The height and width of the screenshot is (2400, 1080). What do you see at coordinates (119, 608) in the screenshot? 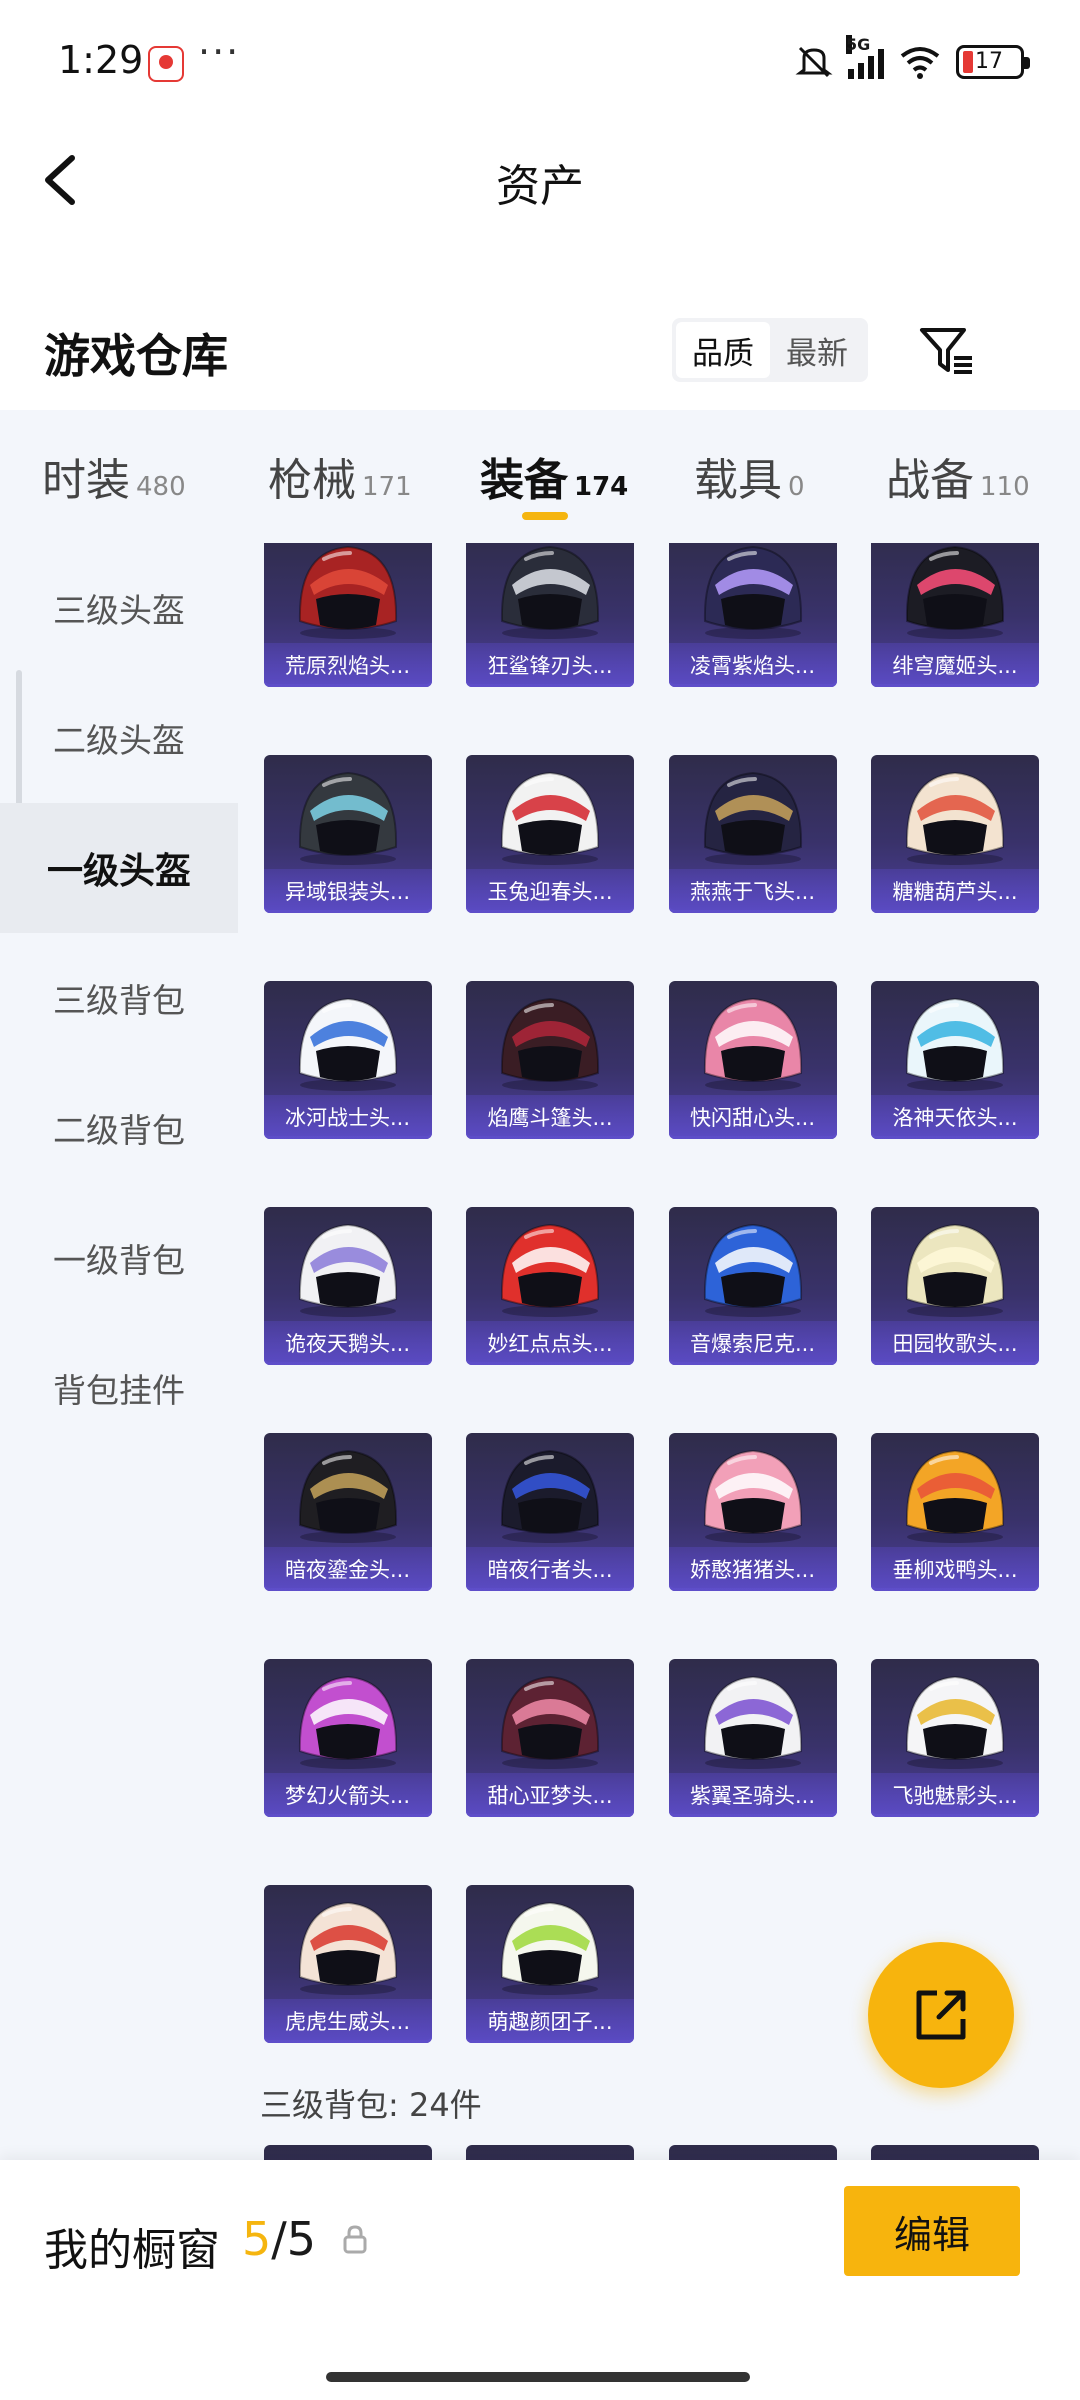
I see `sidebar-item-level3-helmet: 三级头盔` at bounding box center [119, 608].